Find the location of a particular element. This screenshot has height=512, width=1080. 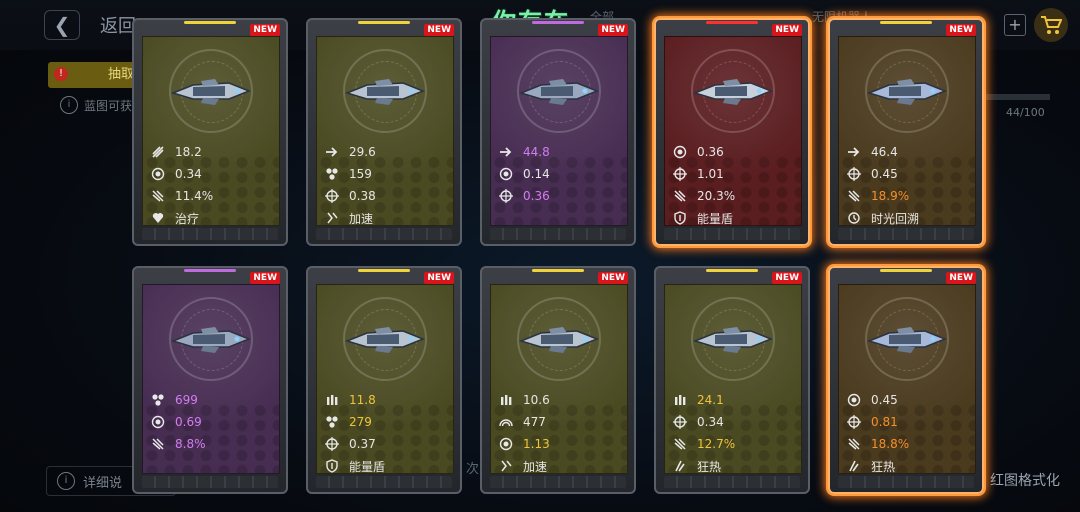

card-panel: 0.45 0.81 18.8% 狂热 is located at coordinates (907, 379).